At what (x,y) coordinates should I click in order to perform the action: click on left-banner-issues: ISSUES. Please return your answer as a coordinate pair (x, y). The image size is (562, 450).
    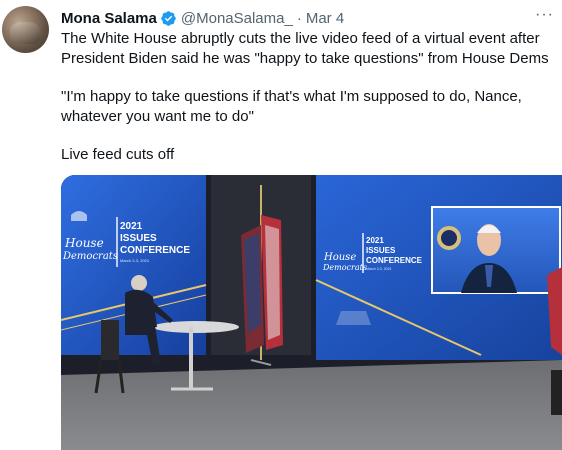
    Looking at the image, I should click on (138, 238).